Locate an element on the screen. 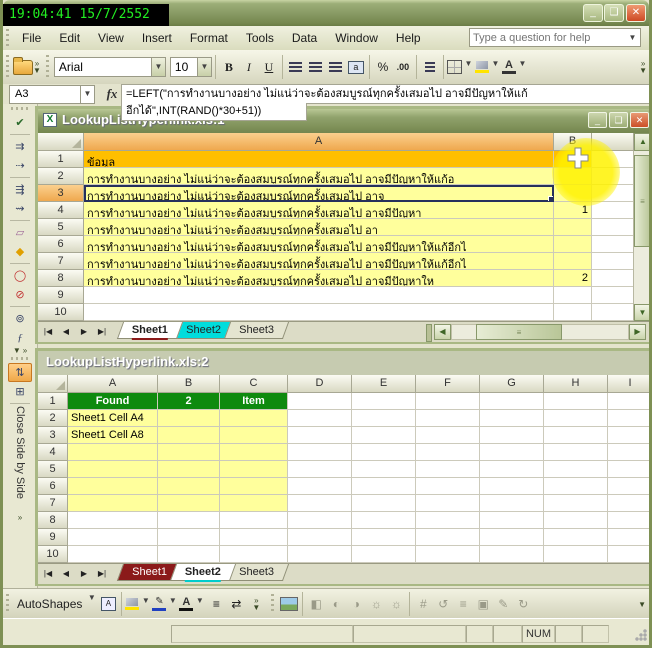 This screenshot has height=648, width=652. picture-line-style-button: ≡ is located at coordinates (463, 604).